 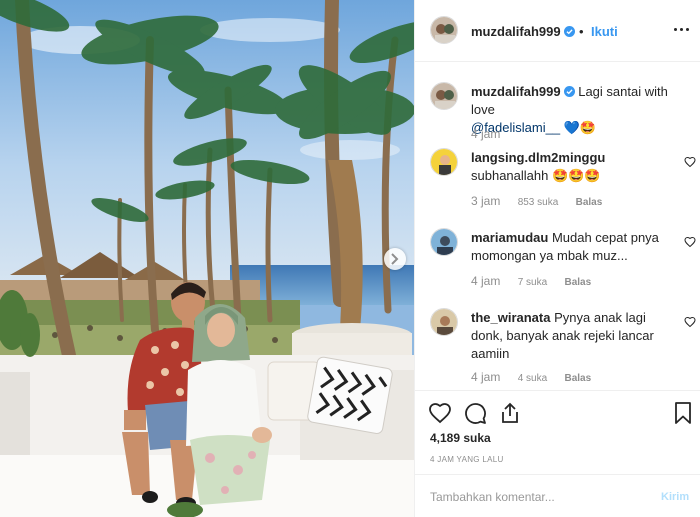 What do you see at coordinates (536, 175) in the screenshot?
I see `comment-text: subhanallahh 🤩🤩🤩` at bounding box center [536, 175].